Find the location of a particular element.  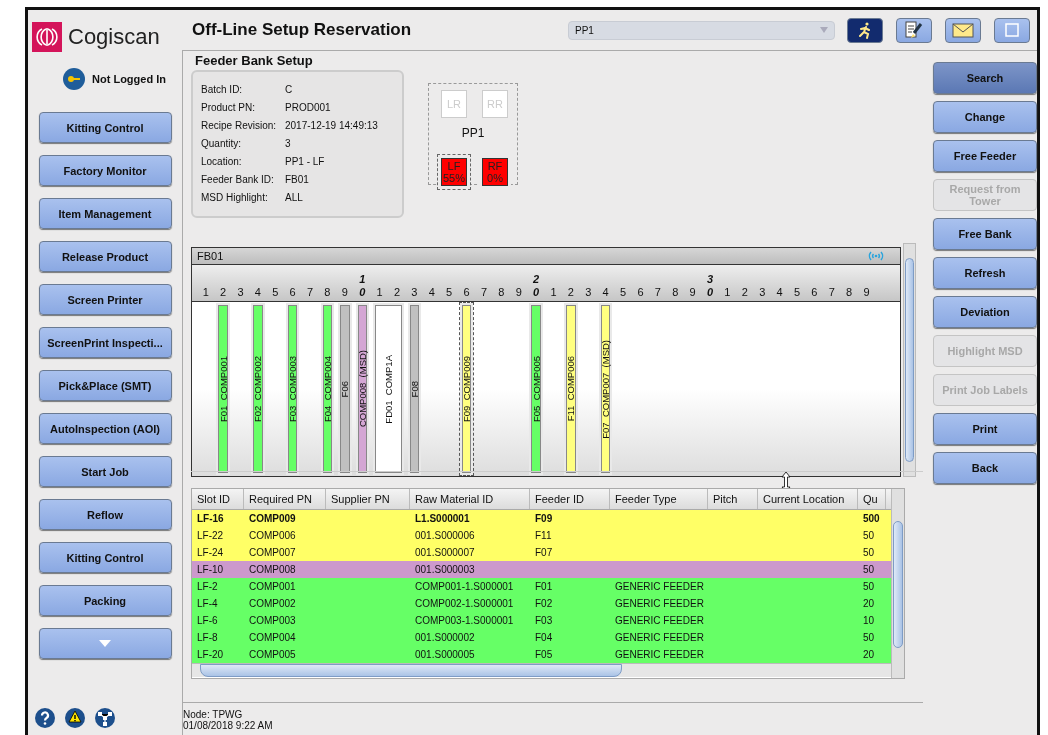

feeder-slot: F01 COMP001 is located at coordinates (223, 389).